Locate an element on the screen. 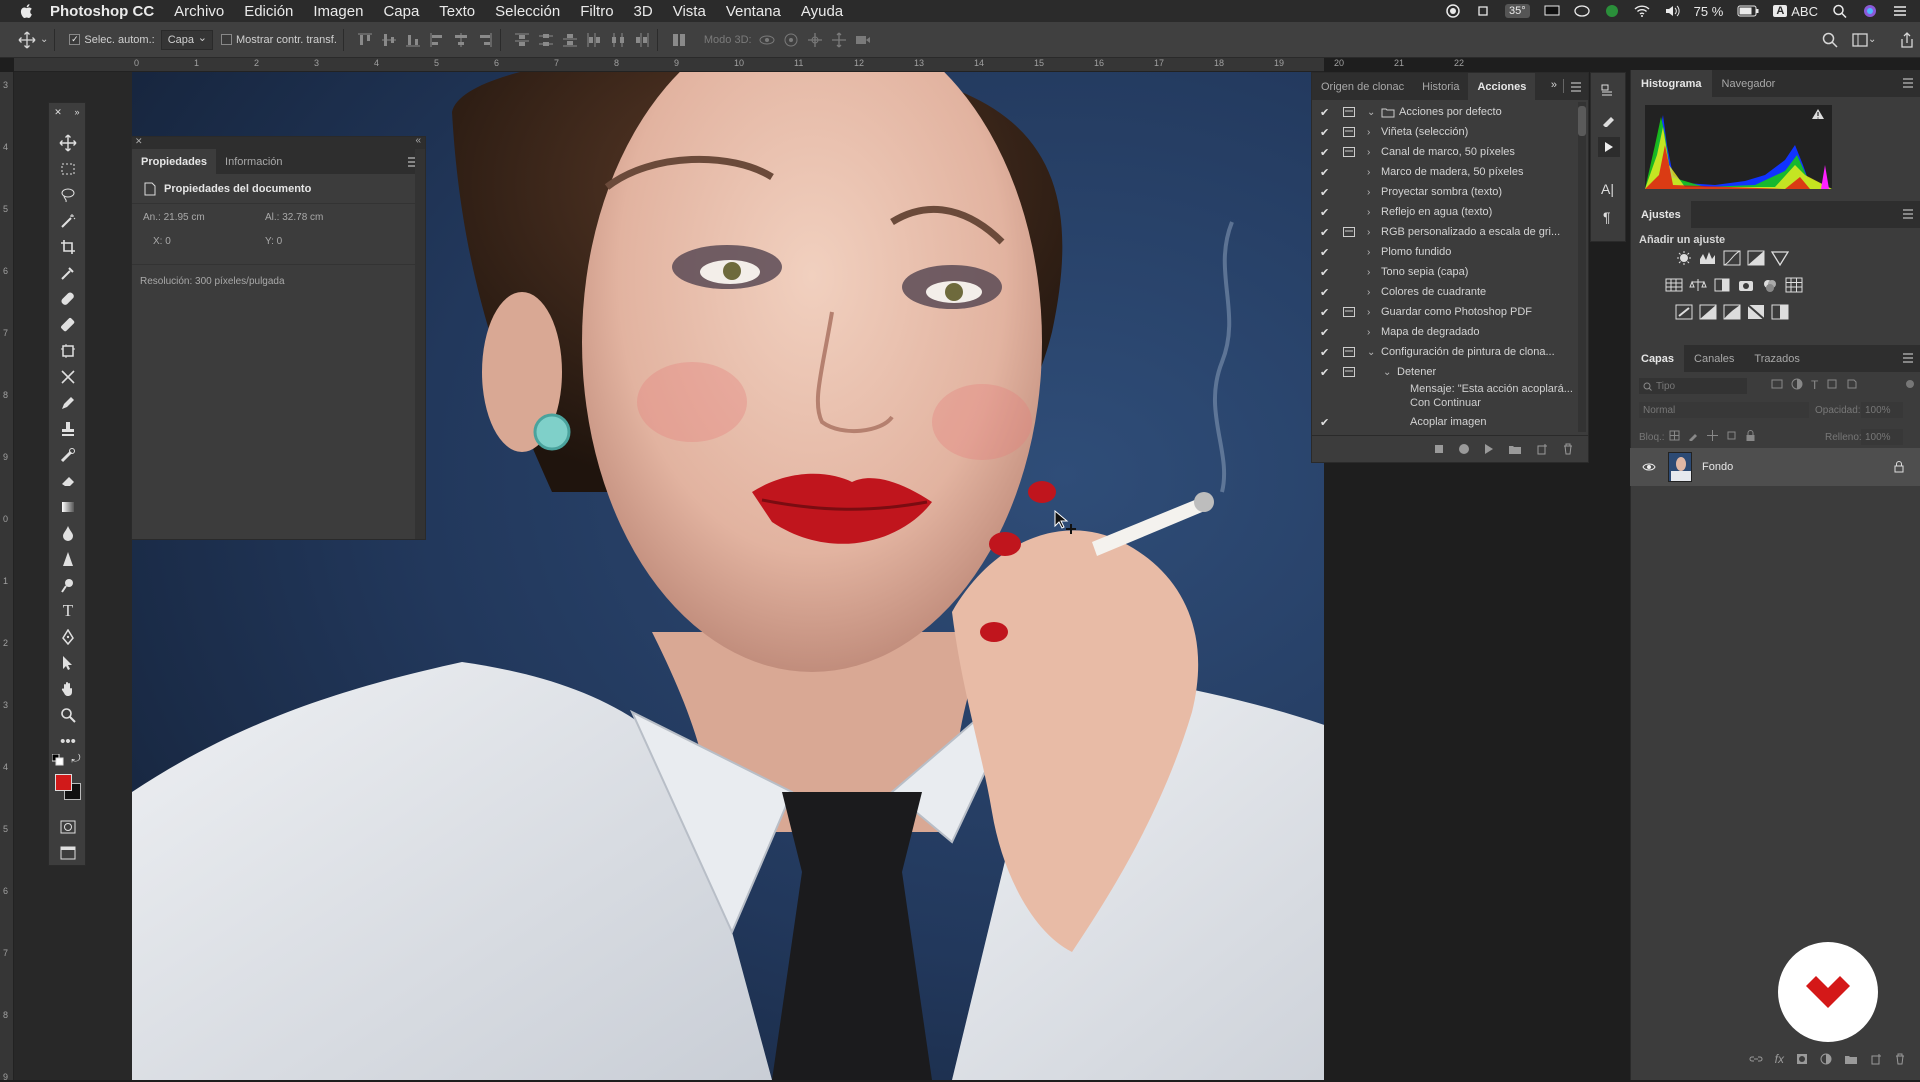 Image resolution: width=1920 pixels, height=1082 pixels. warning-icon is located at coordinates (1818, 114).